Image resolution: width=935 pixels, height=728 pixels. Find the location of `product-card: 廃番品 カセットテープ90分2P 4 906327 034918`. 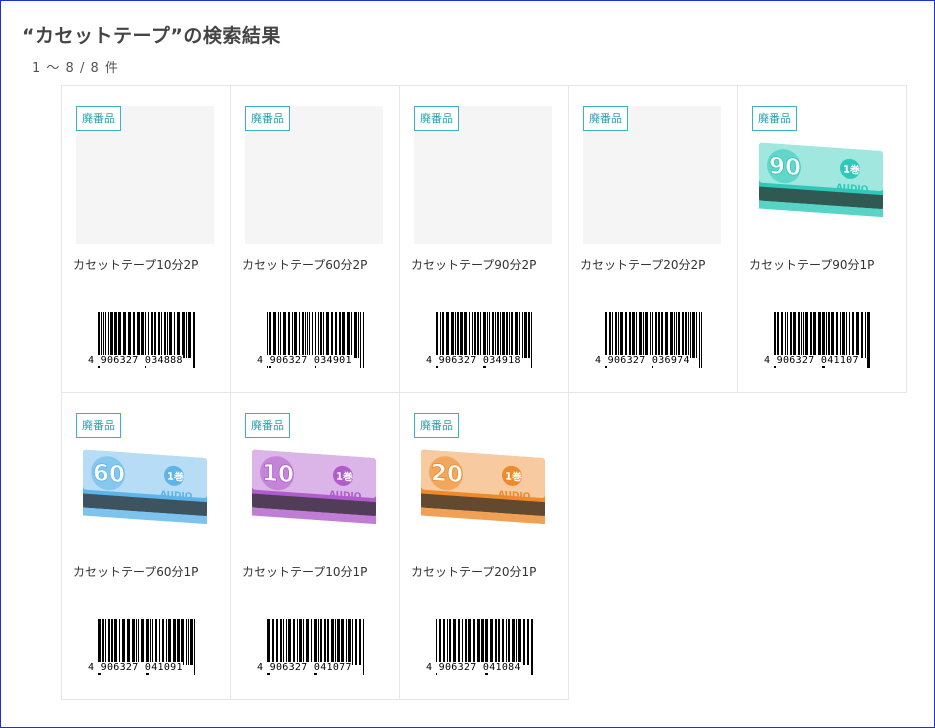

product-card: 廃番品 カセットテープ90分2P 4 906327 034918 is located at coordinates (484, 239).